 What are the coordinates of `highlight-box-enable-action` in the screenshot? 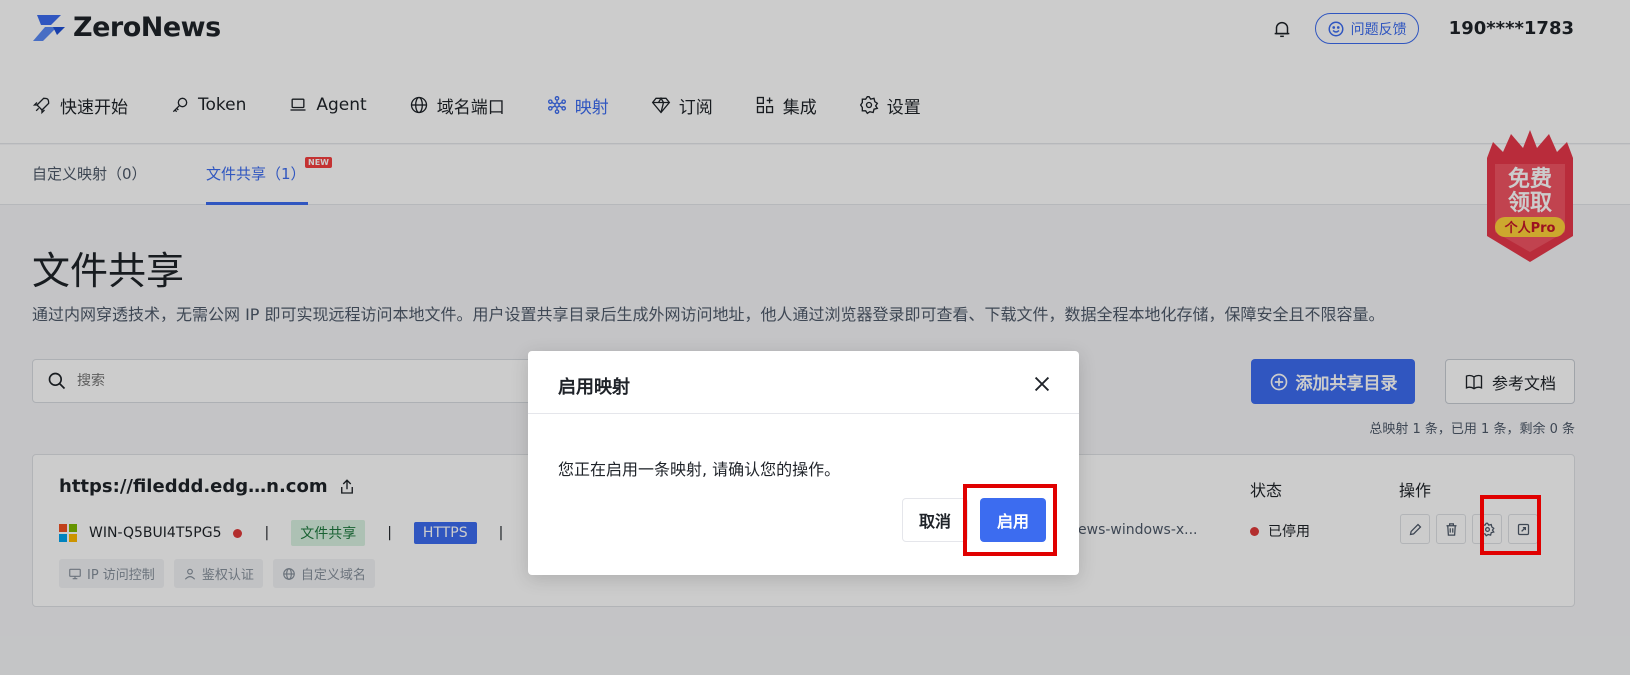 It's located at (1510, 525).